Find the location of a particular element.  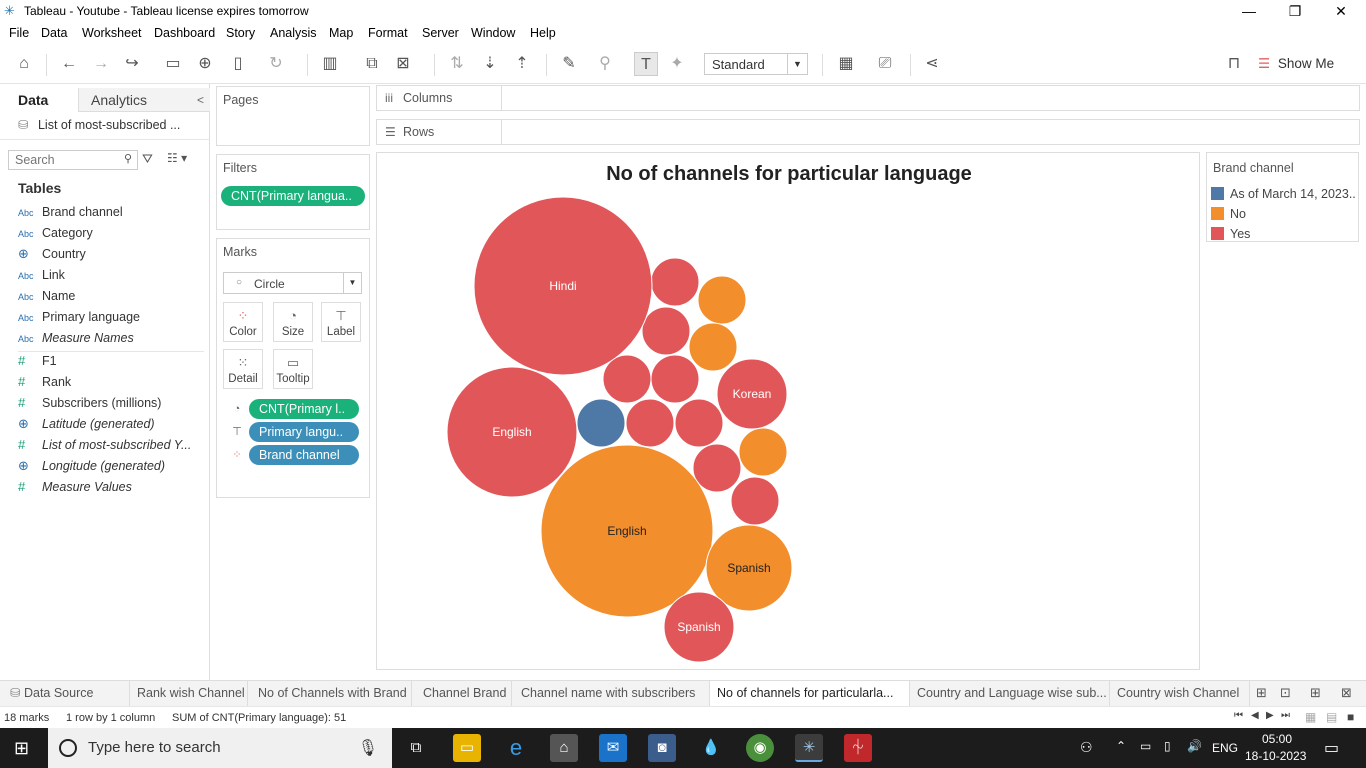

share-icon: ⋖ is located at coordinates (932, 64).